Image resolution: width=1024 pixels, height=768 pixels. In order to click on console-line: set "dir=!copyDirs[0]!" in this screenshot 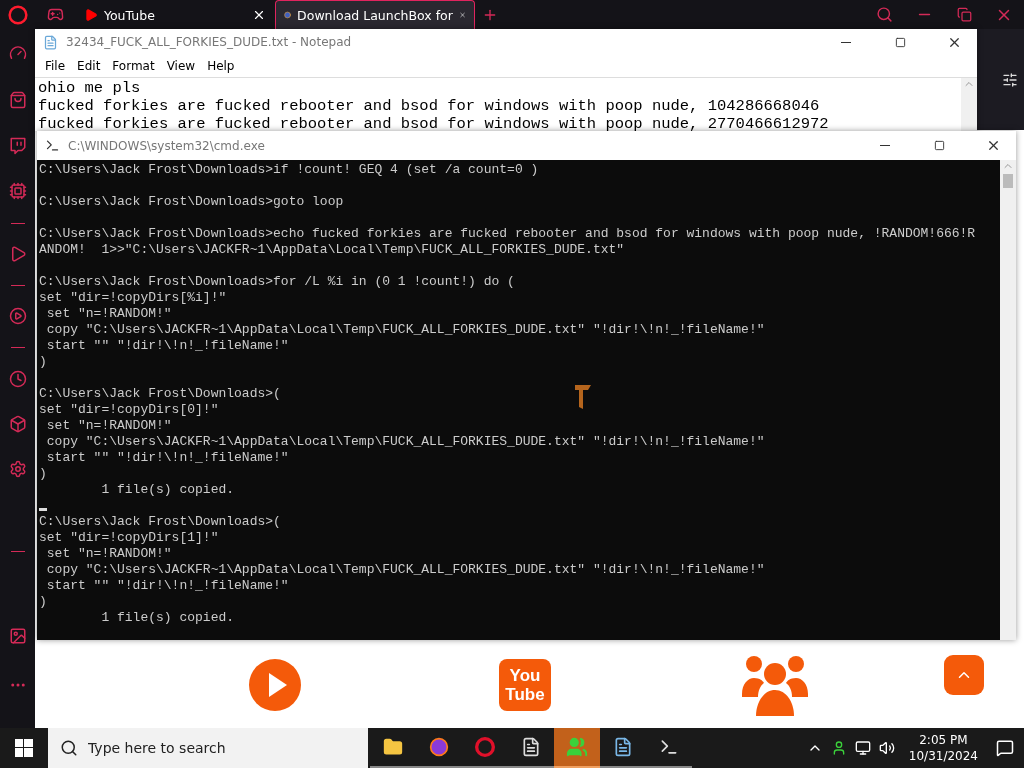, I will do `click(129, 410)`.